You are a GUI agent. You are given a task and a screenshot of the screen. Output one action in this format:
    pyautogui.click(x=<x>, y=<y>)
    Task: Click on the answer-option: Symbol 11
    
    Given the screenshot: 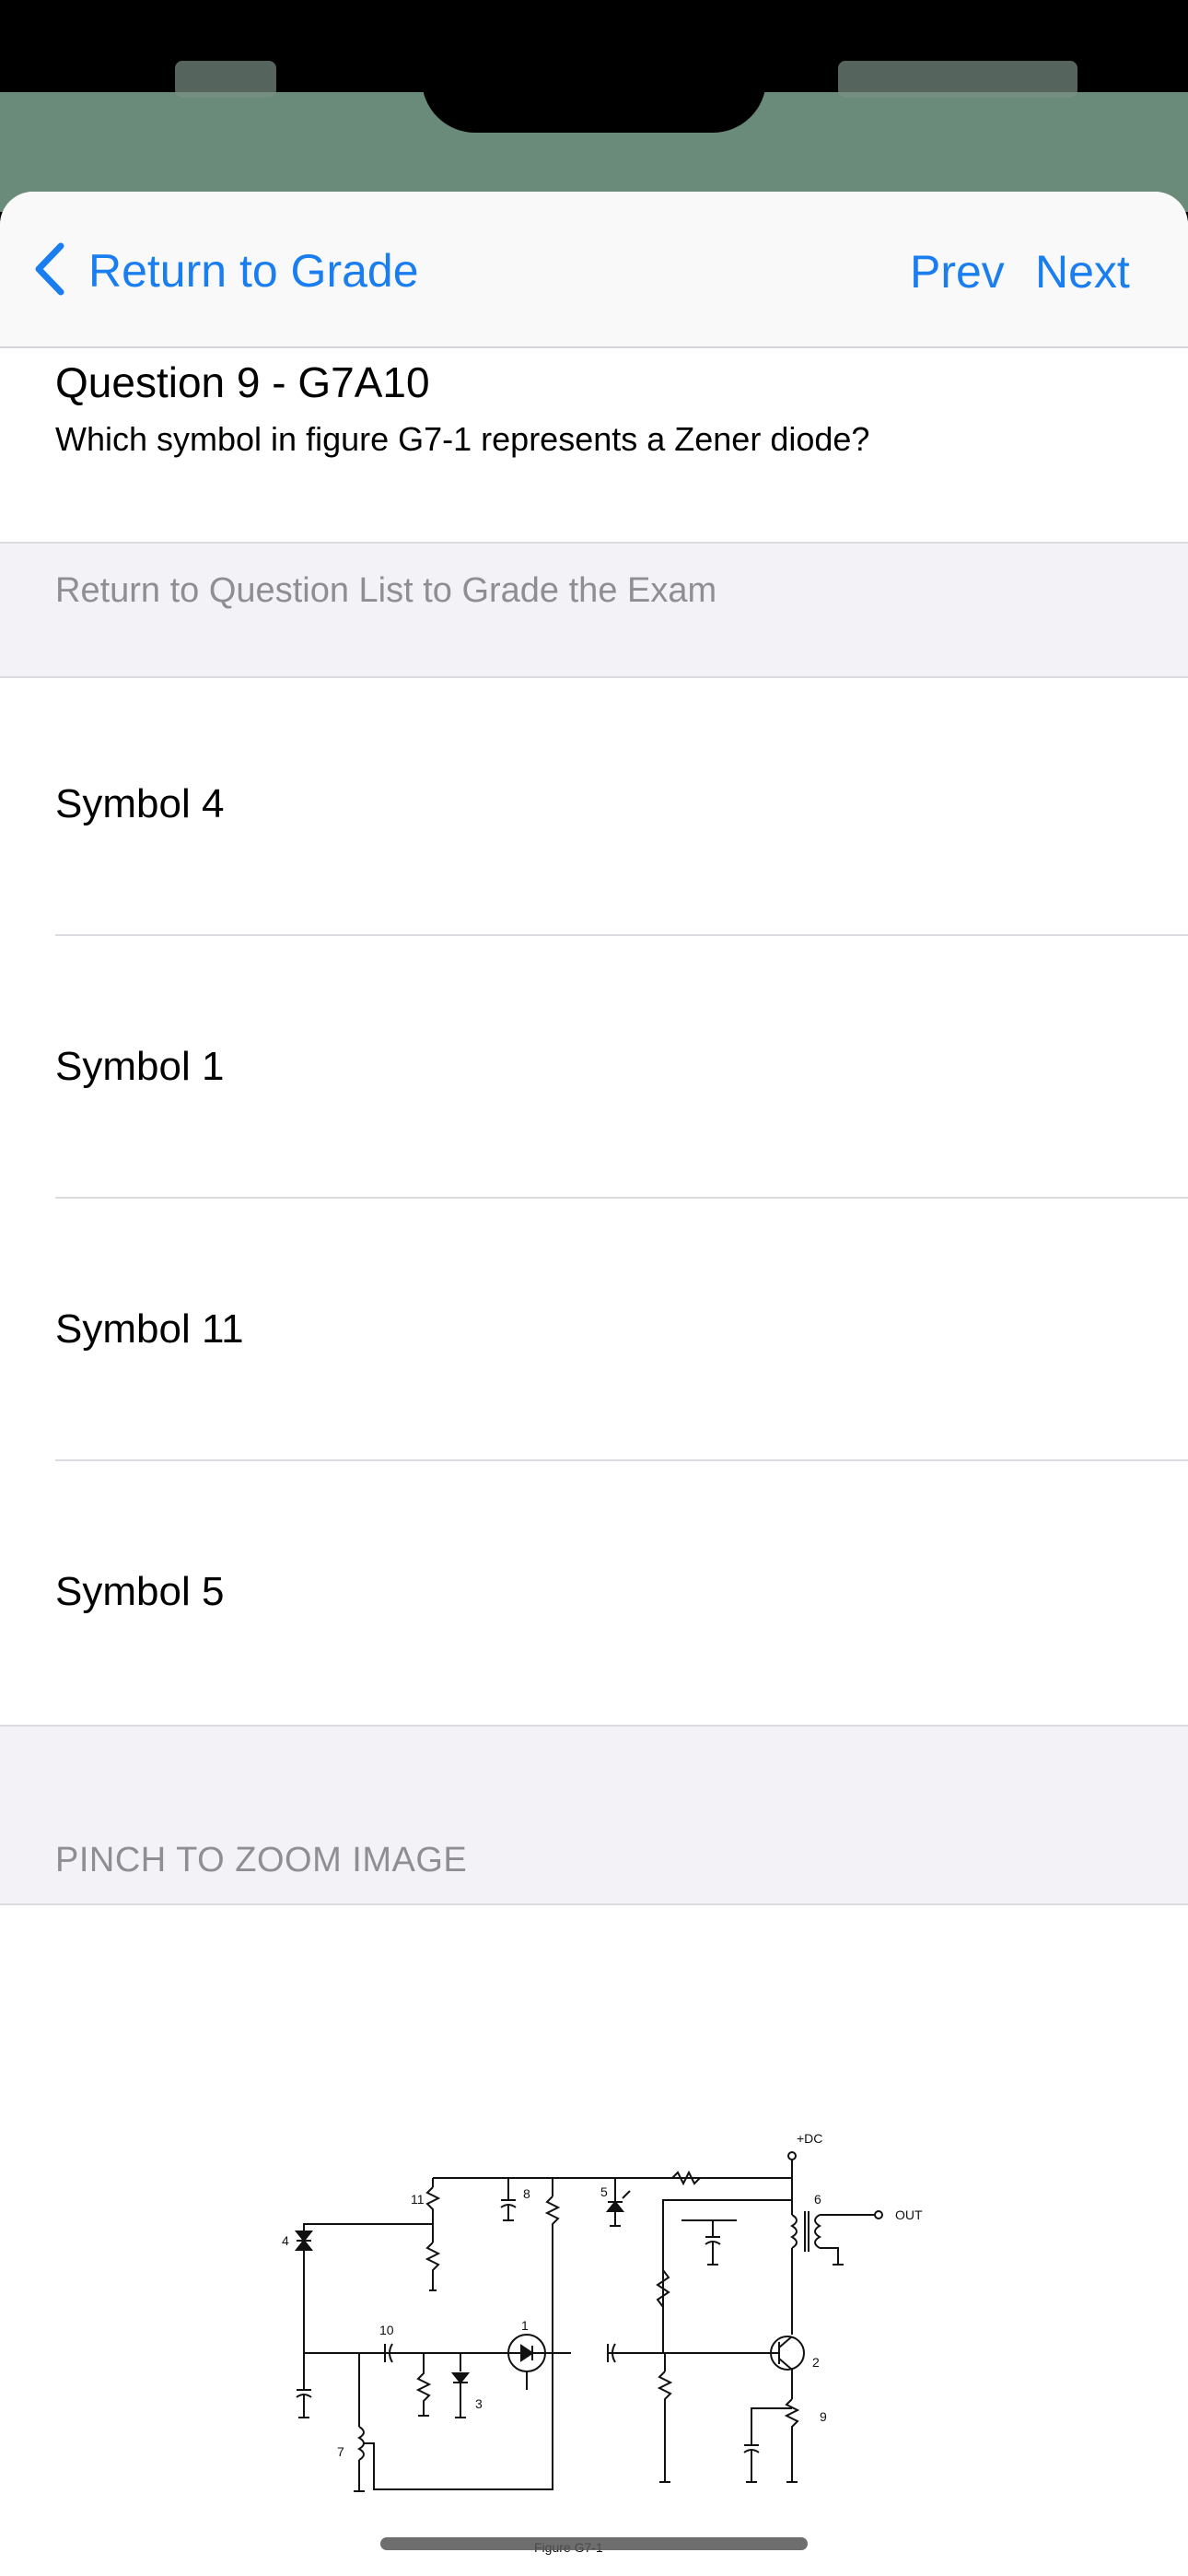 What is the action you would take?
    pyautogui.click(x=594, y=1330)
    